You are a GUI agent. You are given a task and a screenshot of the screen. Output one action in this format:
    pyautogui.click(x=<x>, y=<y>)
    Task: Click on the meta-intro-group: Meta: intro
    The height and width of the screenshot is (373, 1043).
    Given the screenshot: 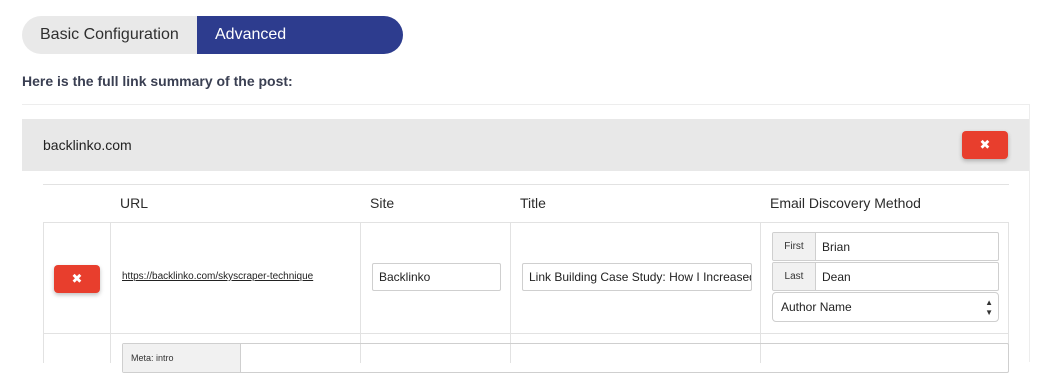 What is the action you would take?
    pyautogui.click(x=565, y=358)
    